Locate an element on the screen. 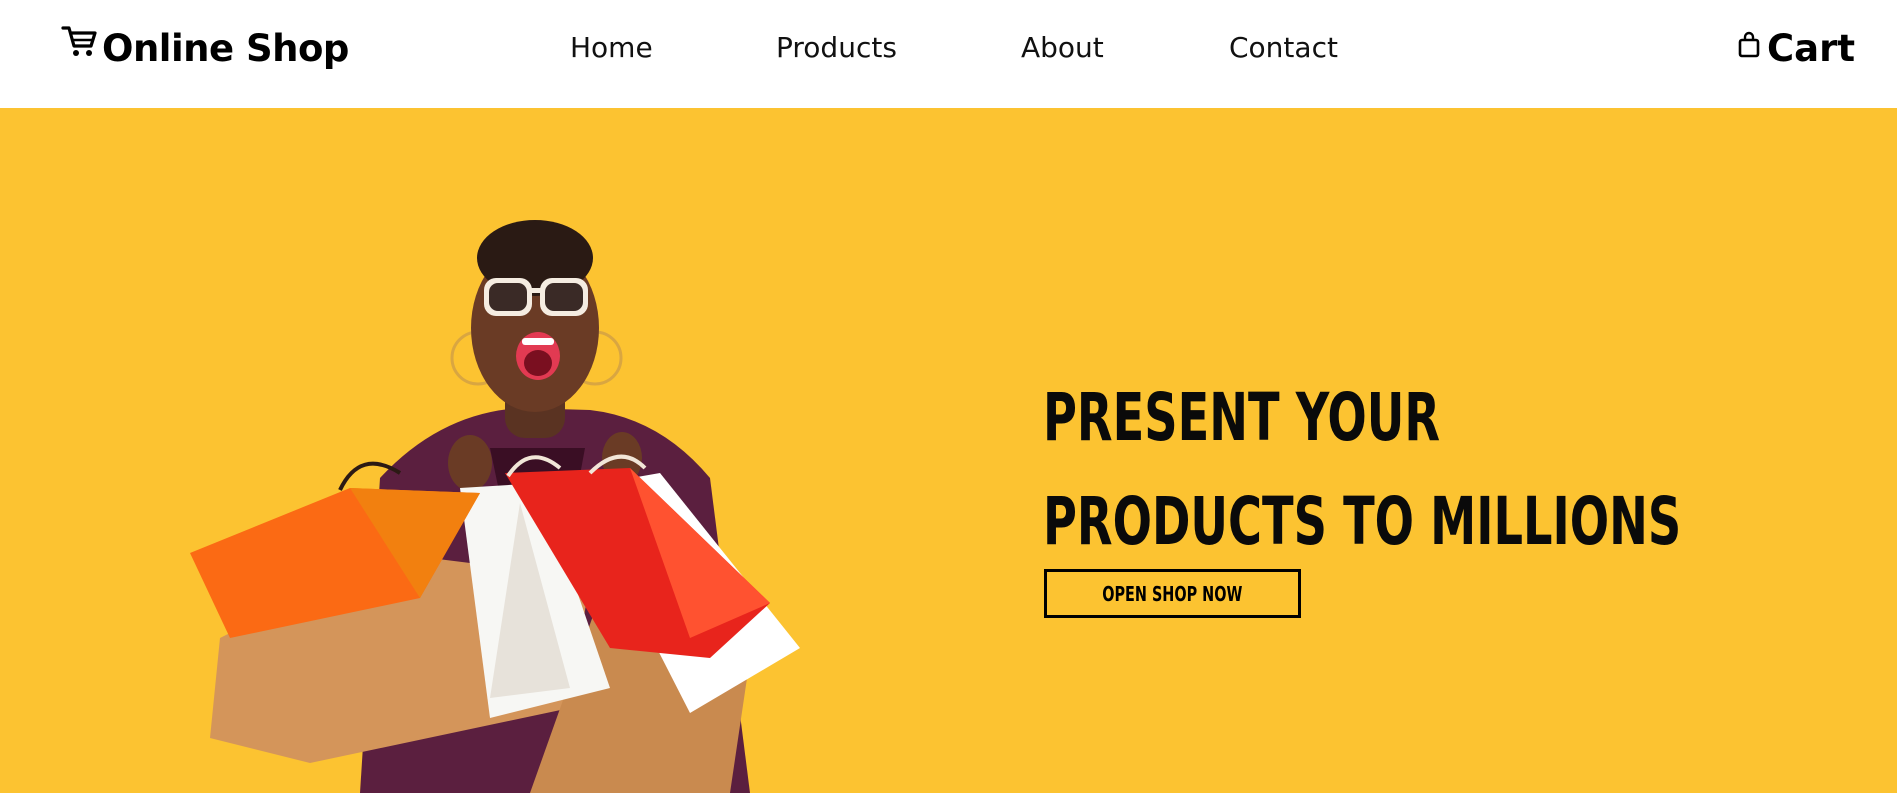 The image size is (1897, 793). nav-products: Products is located at coordinates (836, 48).